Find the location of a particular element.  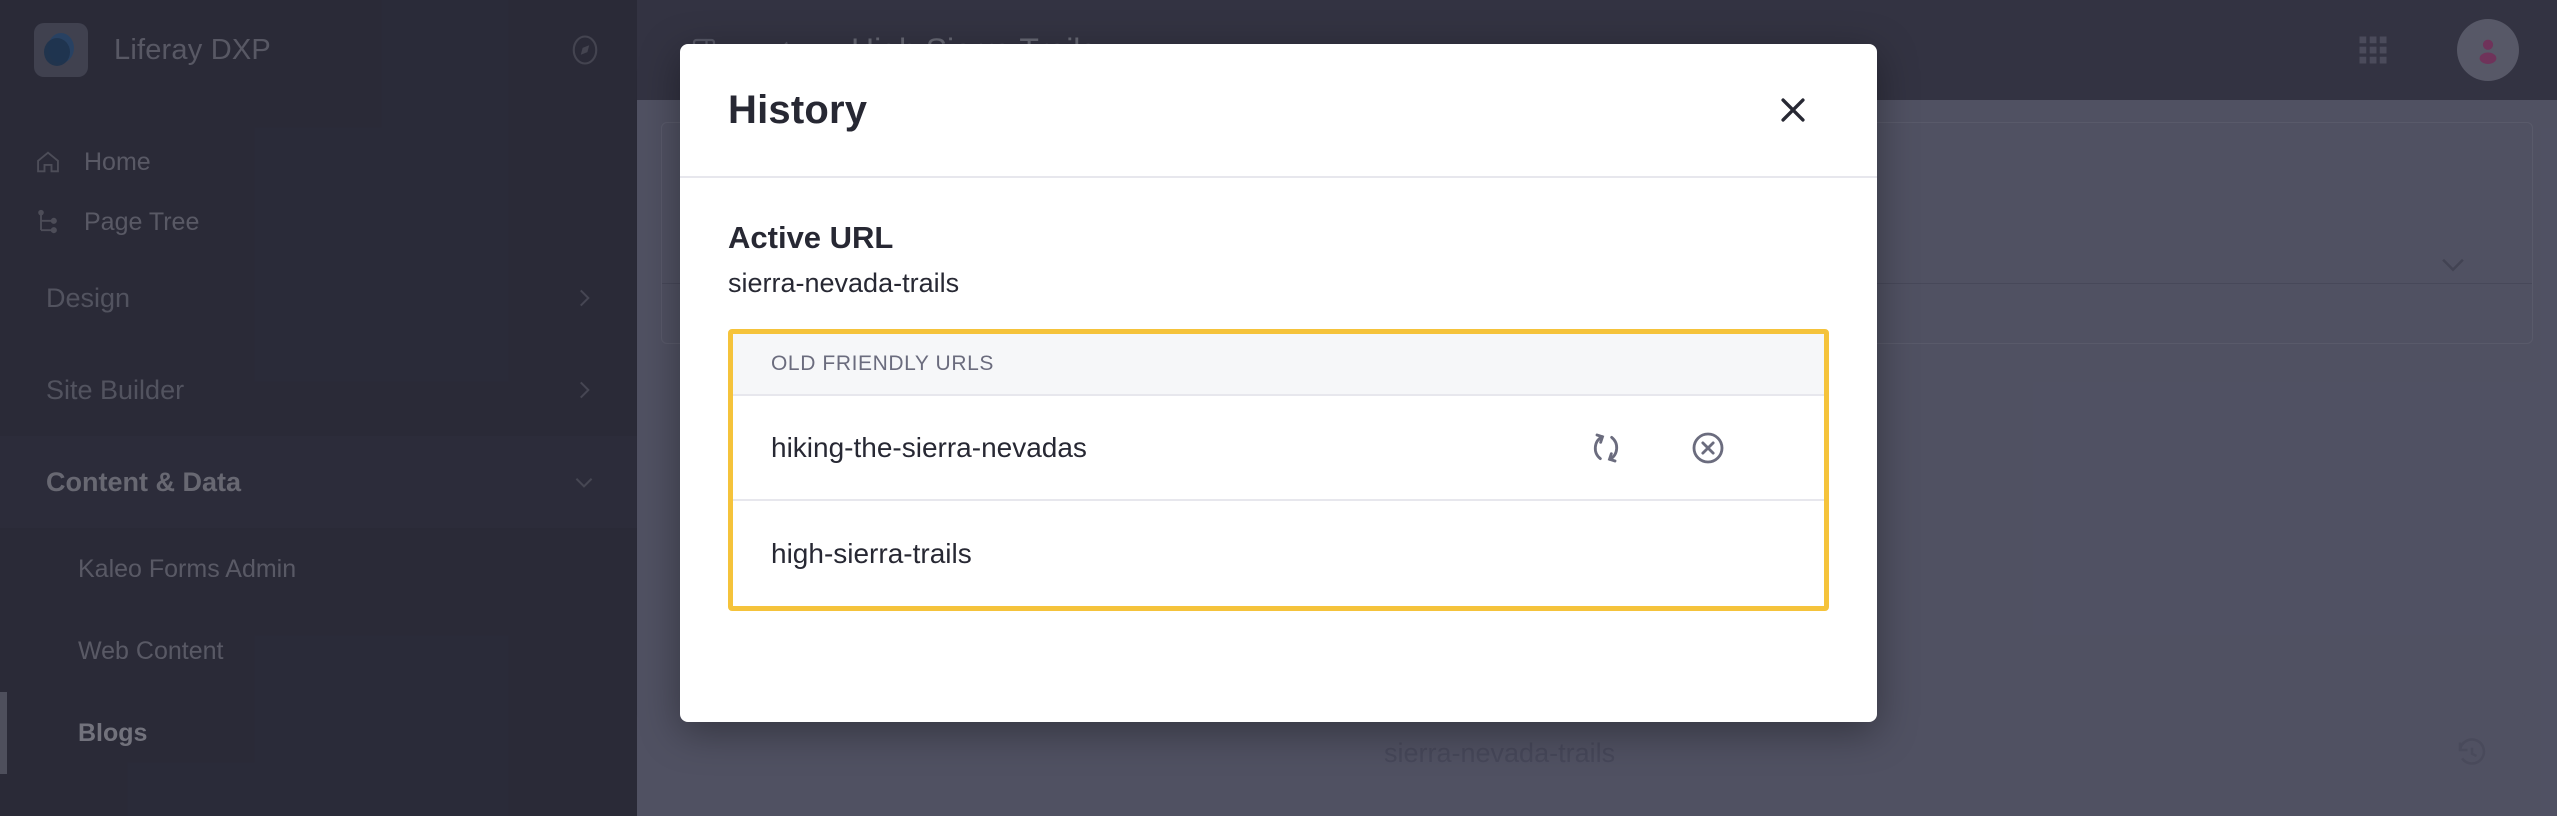

table-header-row: Old Friendly URLs is located at coordinates (1278, 365).